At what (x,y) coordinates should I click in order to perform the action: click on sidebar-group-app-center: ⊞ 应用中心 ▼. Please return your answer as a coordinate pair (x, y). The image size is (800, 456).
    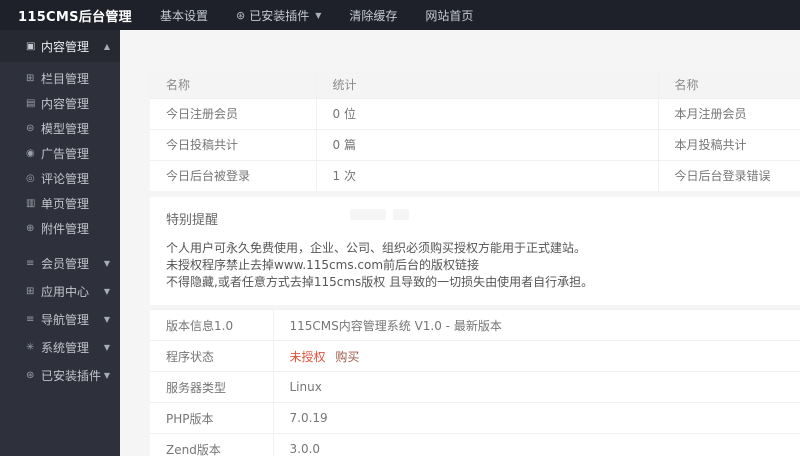
    Looking at the image, I should click on (60, 291).